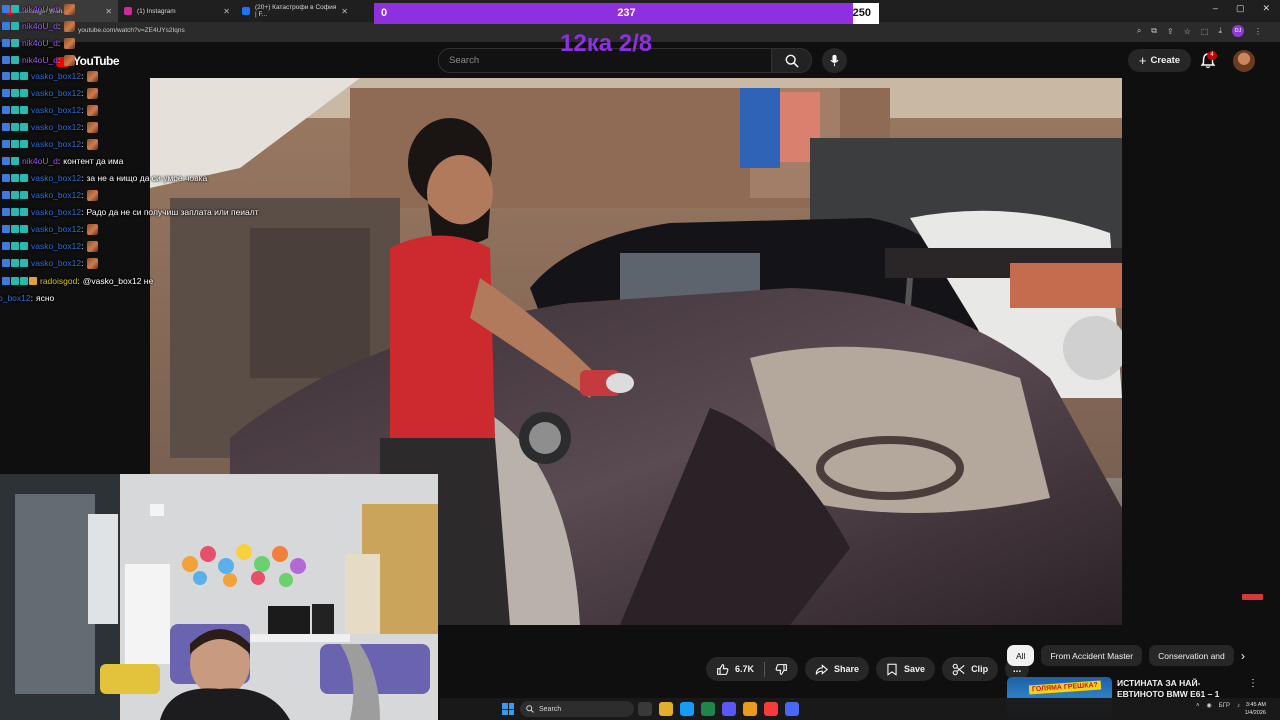  I want to click on time: 3:45 AM, so click(1255, 705).